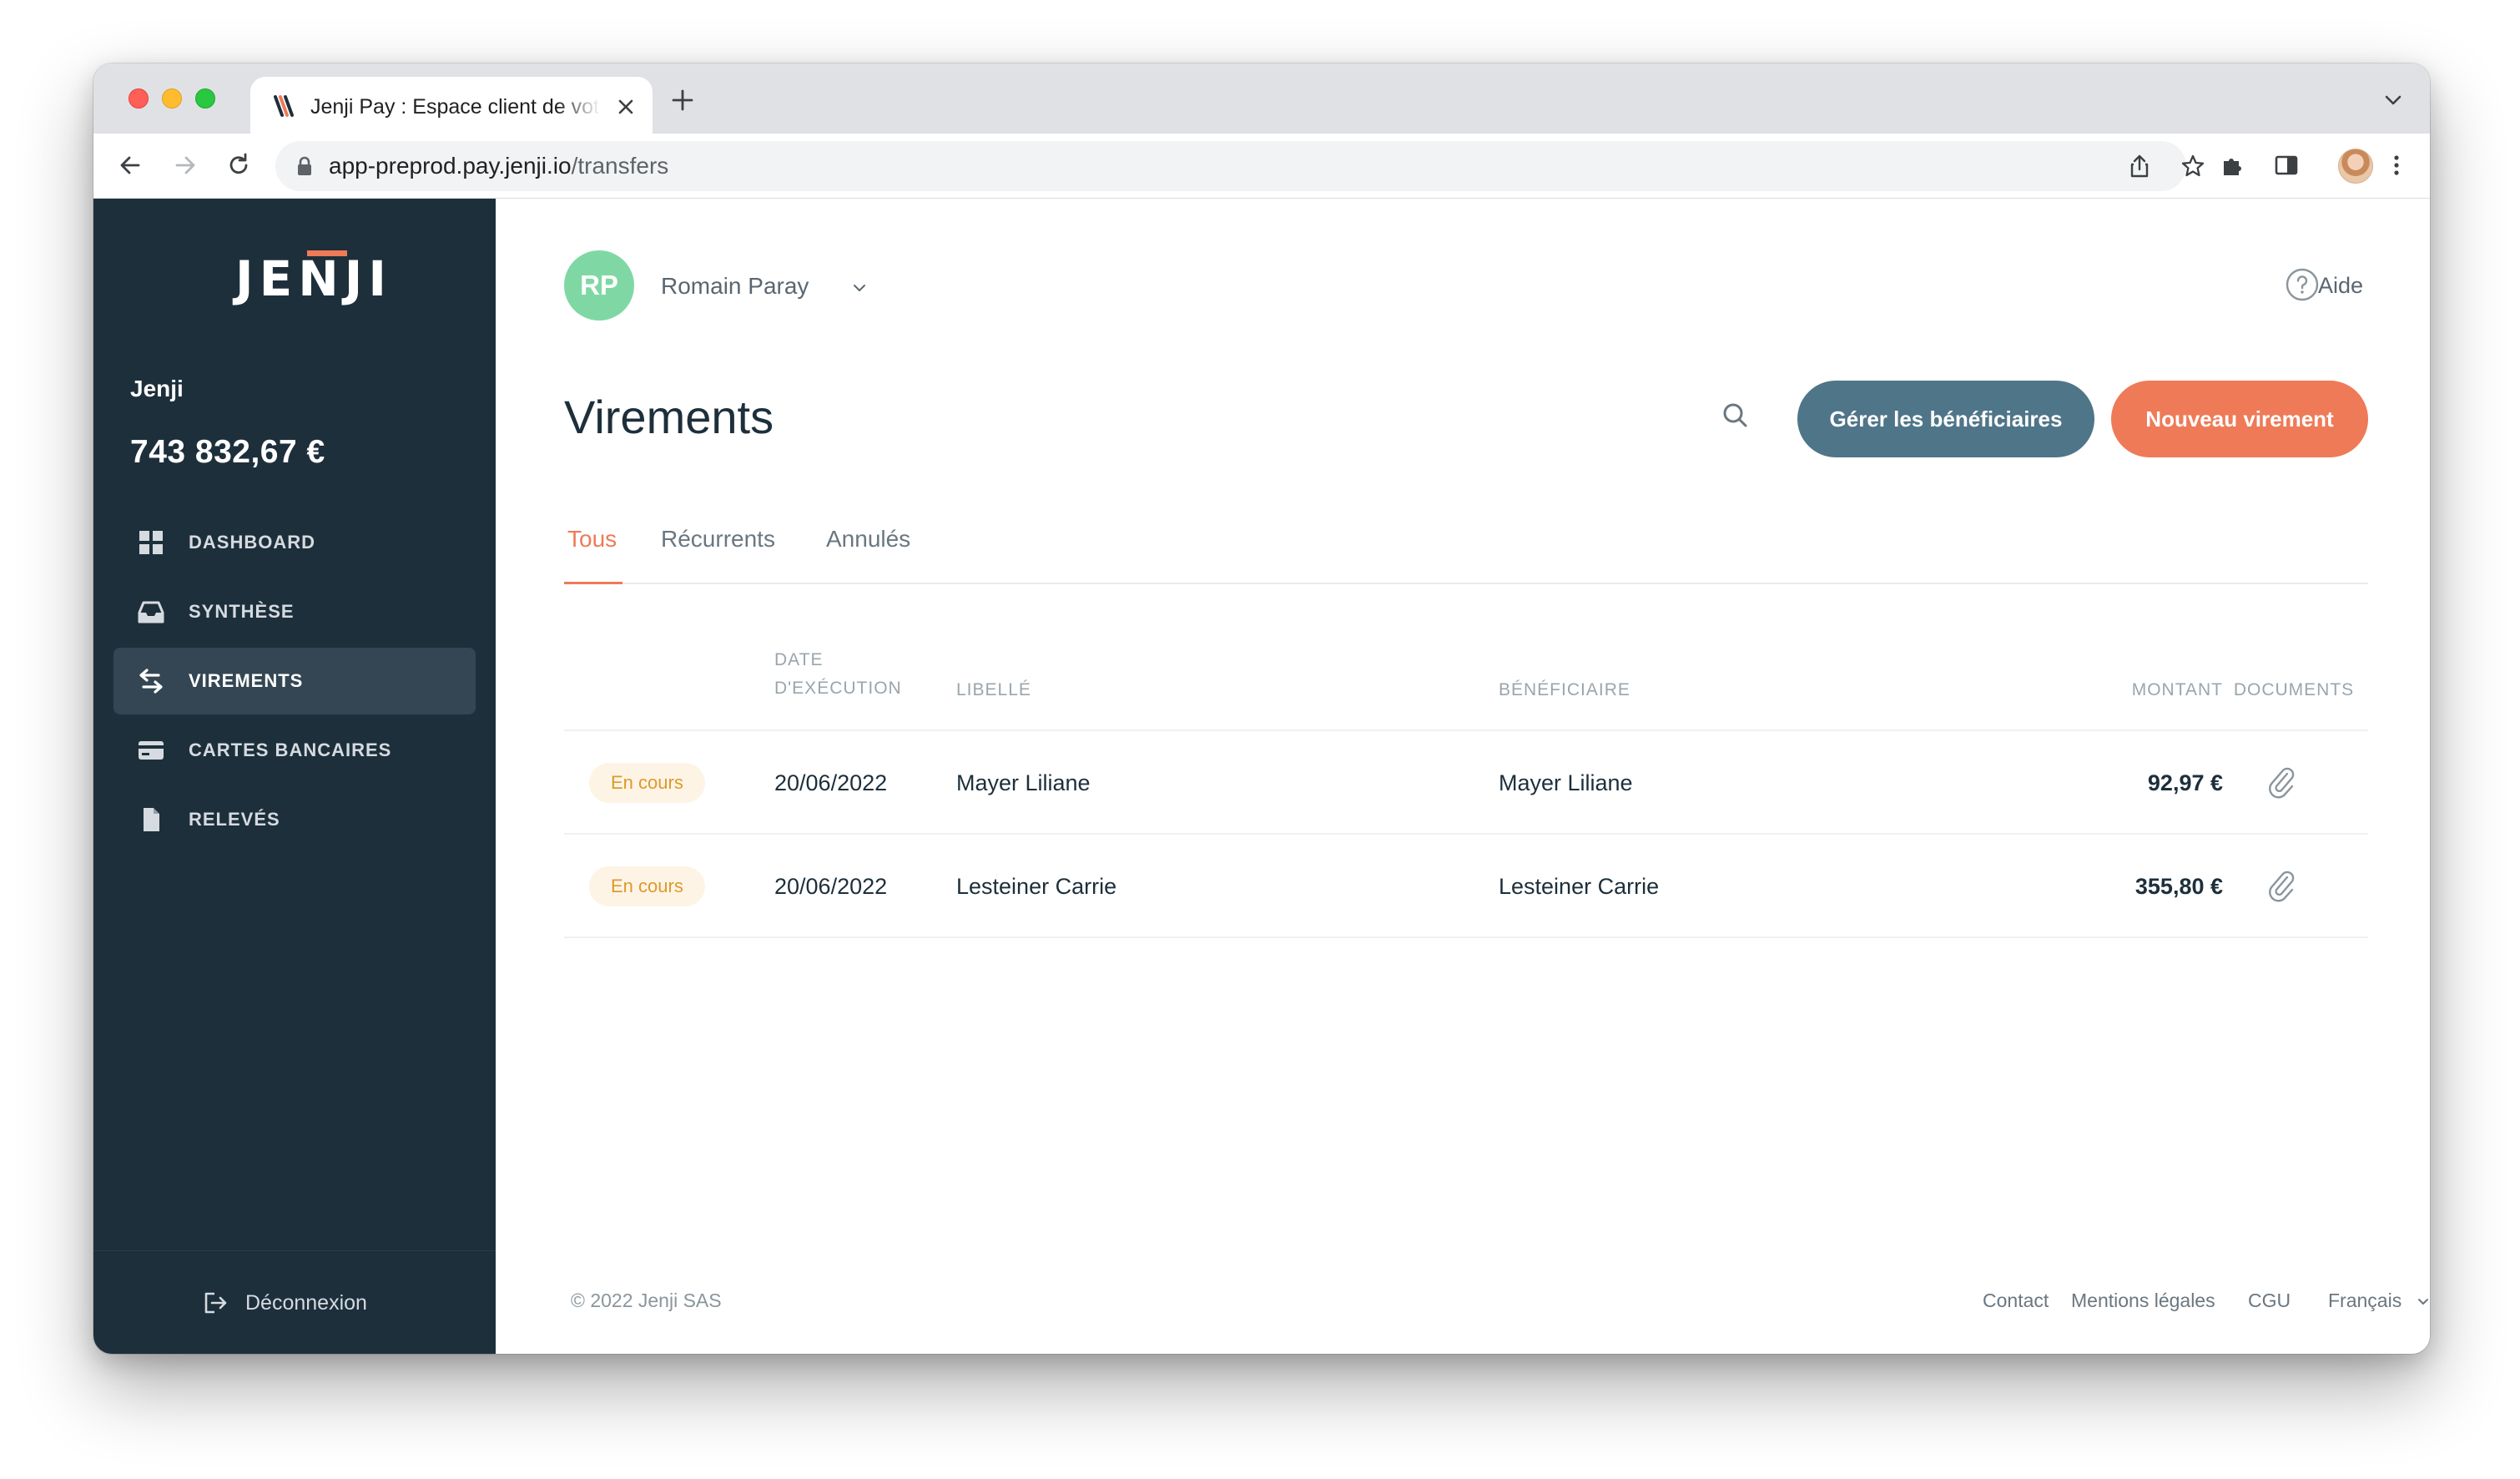 Image resolution: width=2520 pixels, height=1479 pixels. Describe the element at coordinates (735, 286) in the screenshot. I see `user-menu-name: Romain Paray` at that location.